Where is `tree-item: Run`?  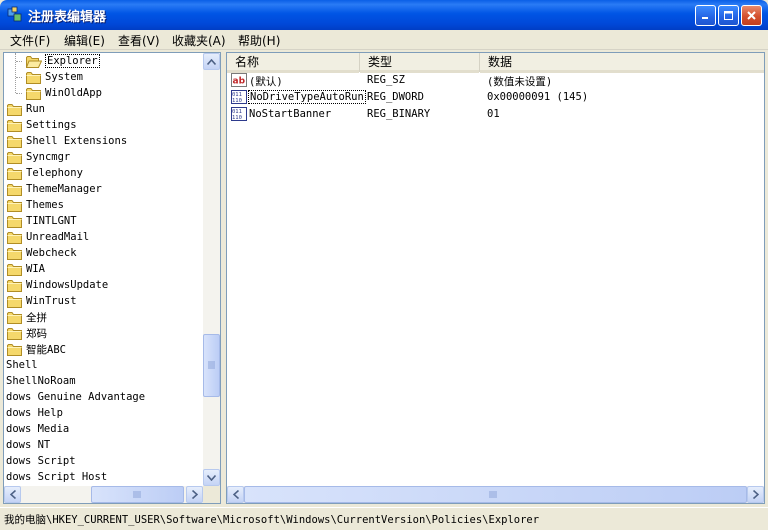
tree-item: Run is located at coordinates (26, 109).